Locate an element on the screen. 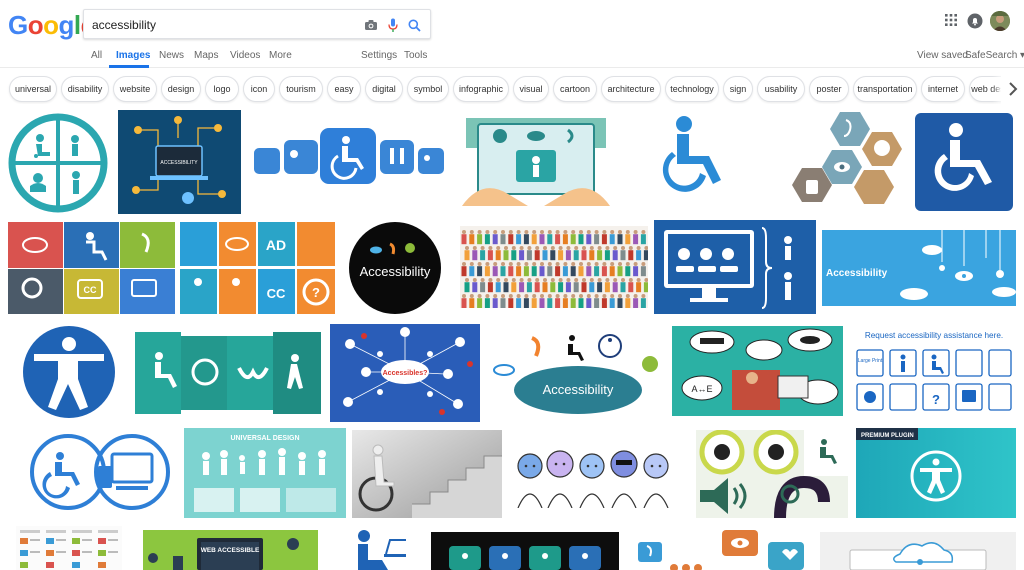 The width and height of the screenshot is (1024, 570). settings-link: Settings is located at coordinates (379, 55).